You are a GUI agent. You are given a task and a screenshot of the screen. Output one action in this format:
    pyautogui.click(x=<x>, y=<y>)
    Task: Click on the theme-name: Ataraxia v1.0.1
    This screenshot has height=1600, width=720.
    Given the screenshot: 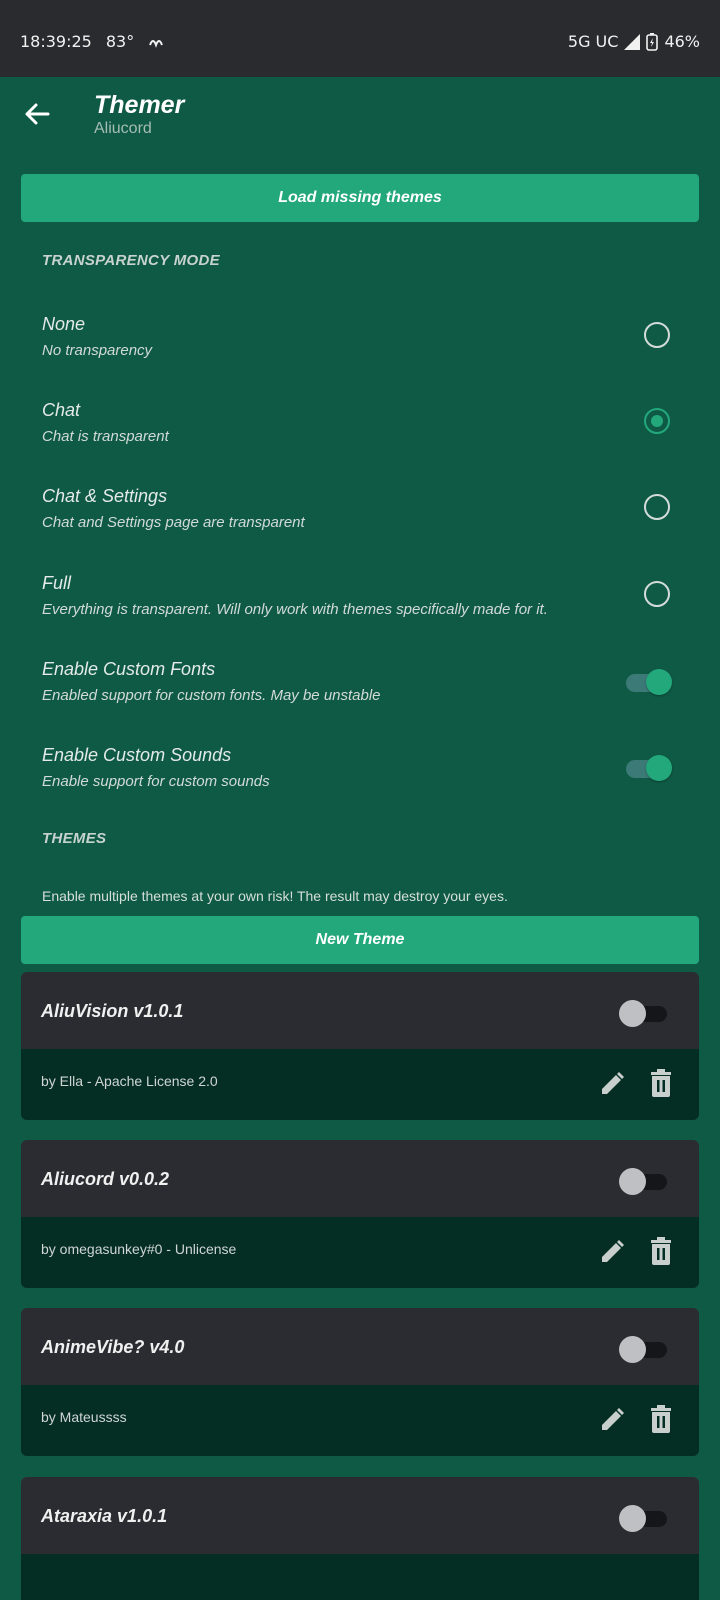 What is the action you would take?
    pyautogui.click(x=104, y=1516)
    